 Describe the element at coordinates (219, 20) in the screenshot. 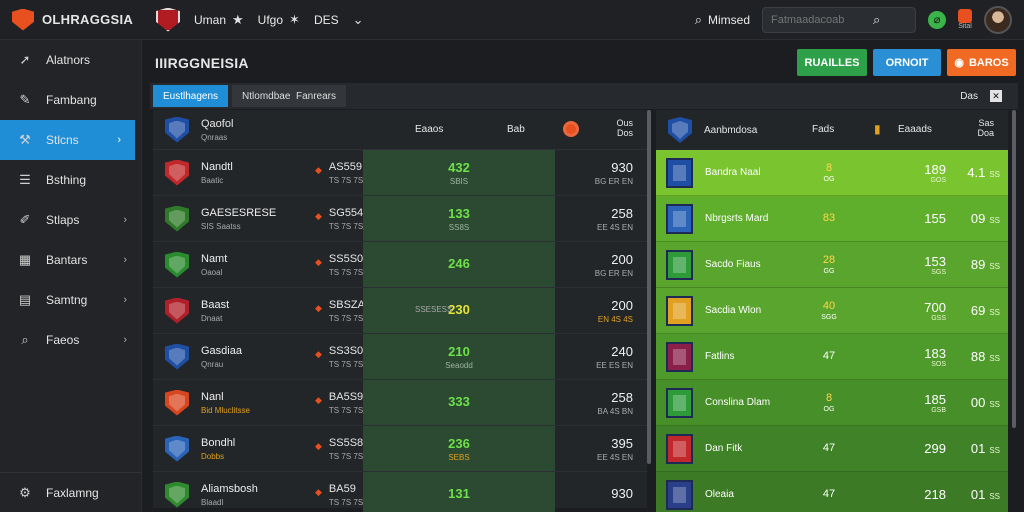

I see `nav-item-1: Uman ★` at that location.